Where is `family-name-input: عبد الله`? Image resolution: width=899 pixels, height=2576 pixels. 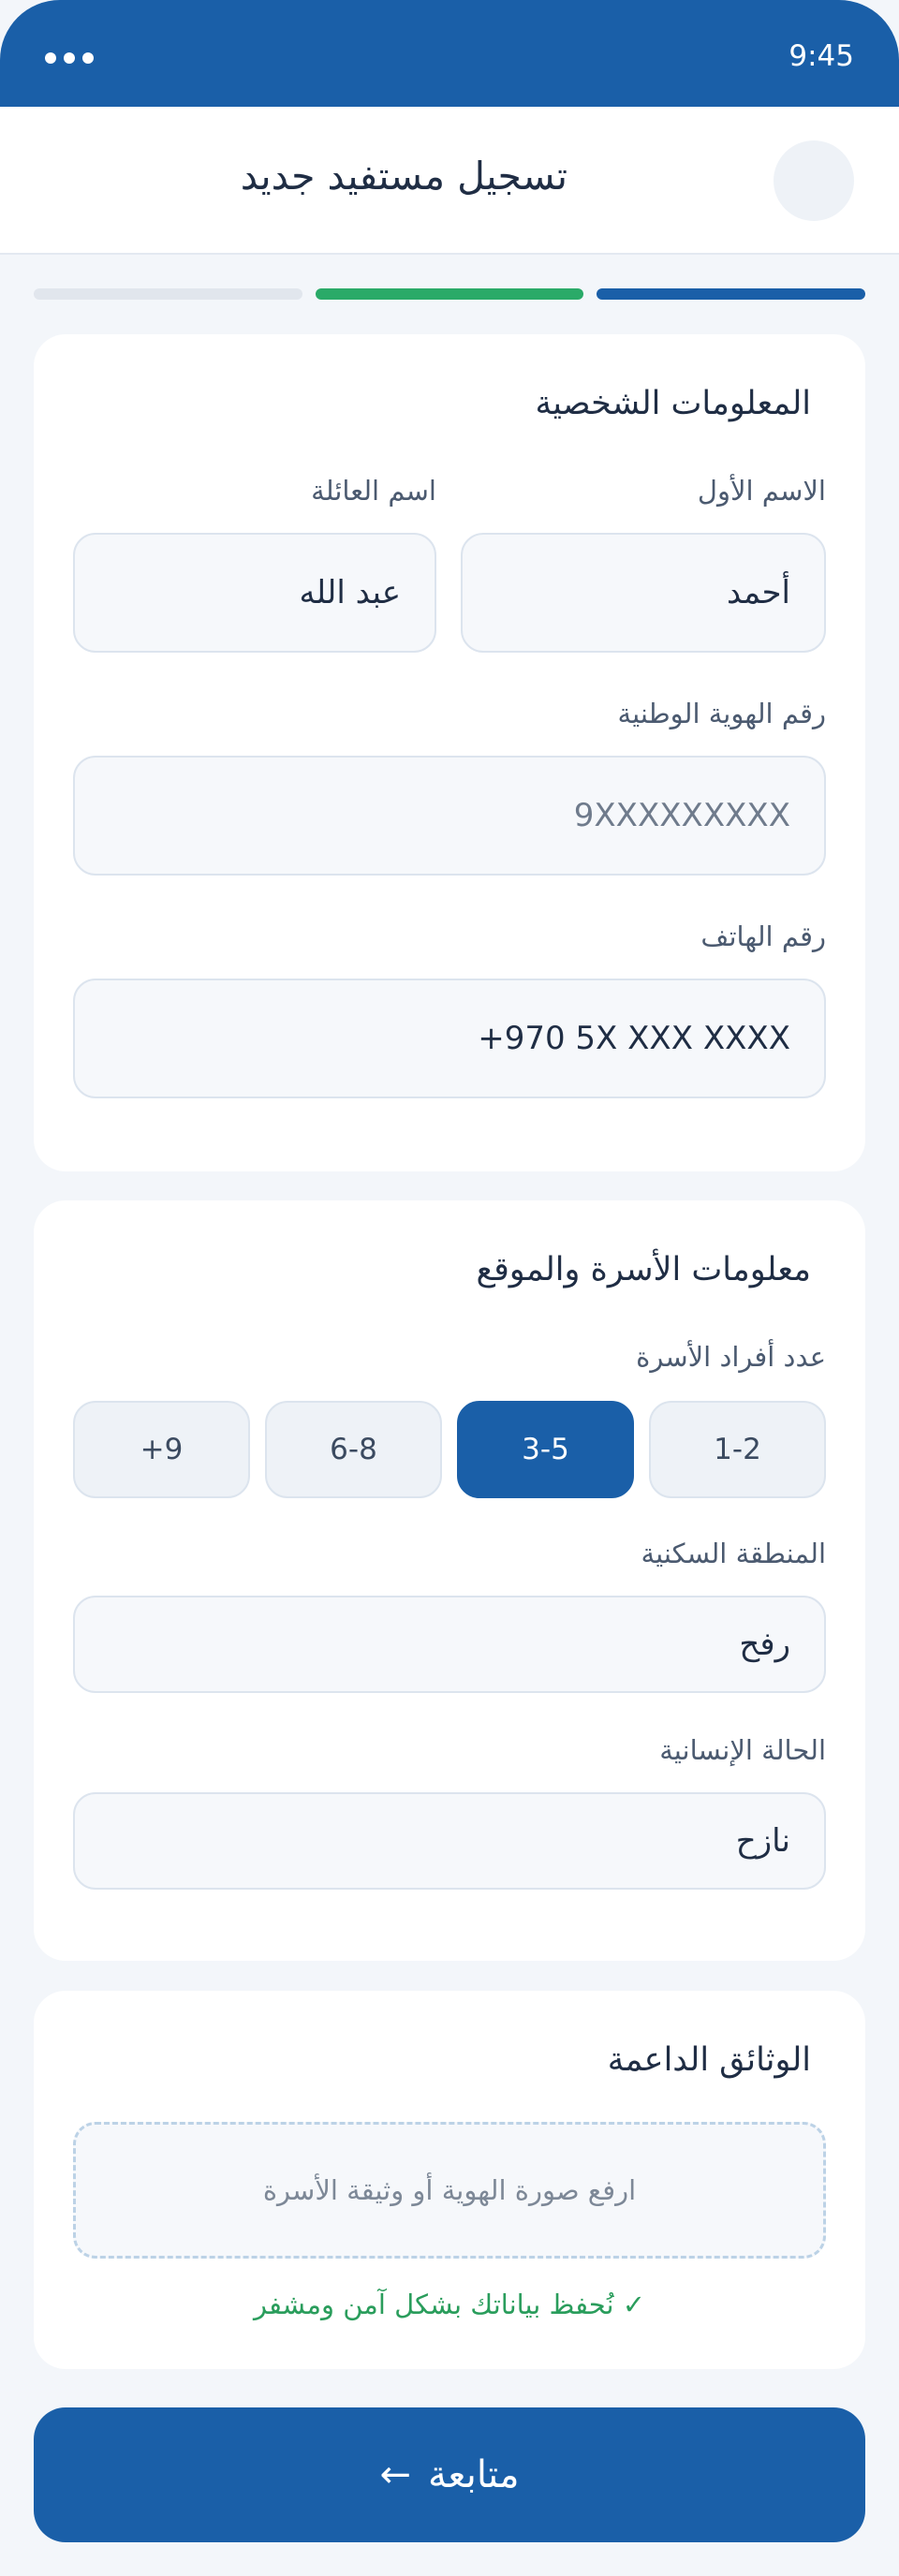 family-name-input: عبد الله is located at coordinates (254, 593).